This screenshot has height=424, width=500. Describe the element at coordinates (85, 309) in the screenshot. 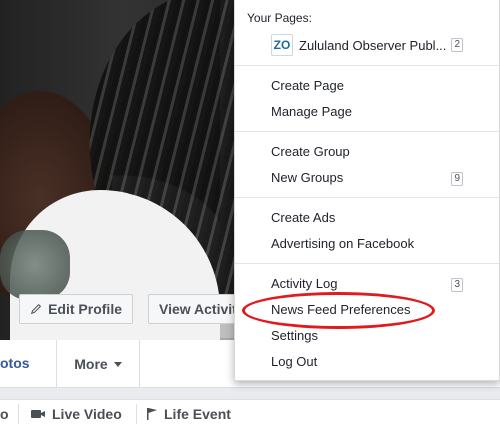

I see `edit-profile-label: Edit Profile` at that location.